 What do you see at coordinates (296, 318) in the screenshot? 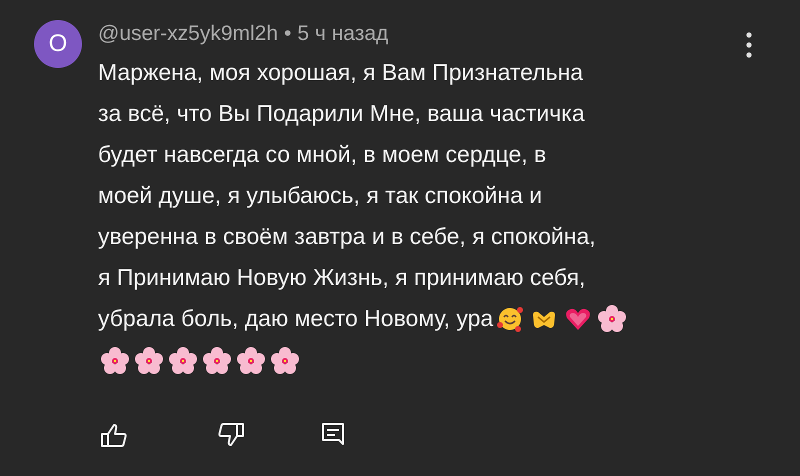
I see `comment-text-line: убрала боль, даю место Новому, ура` at bounding box center [296, 318].